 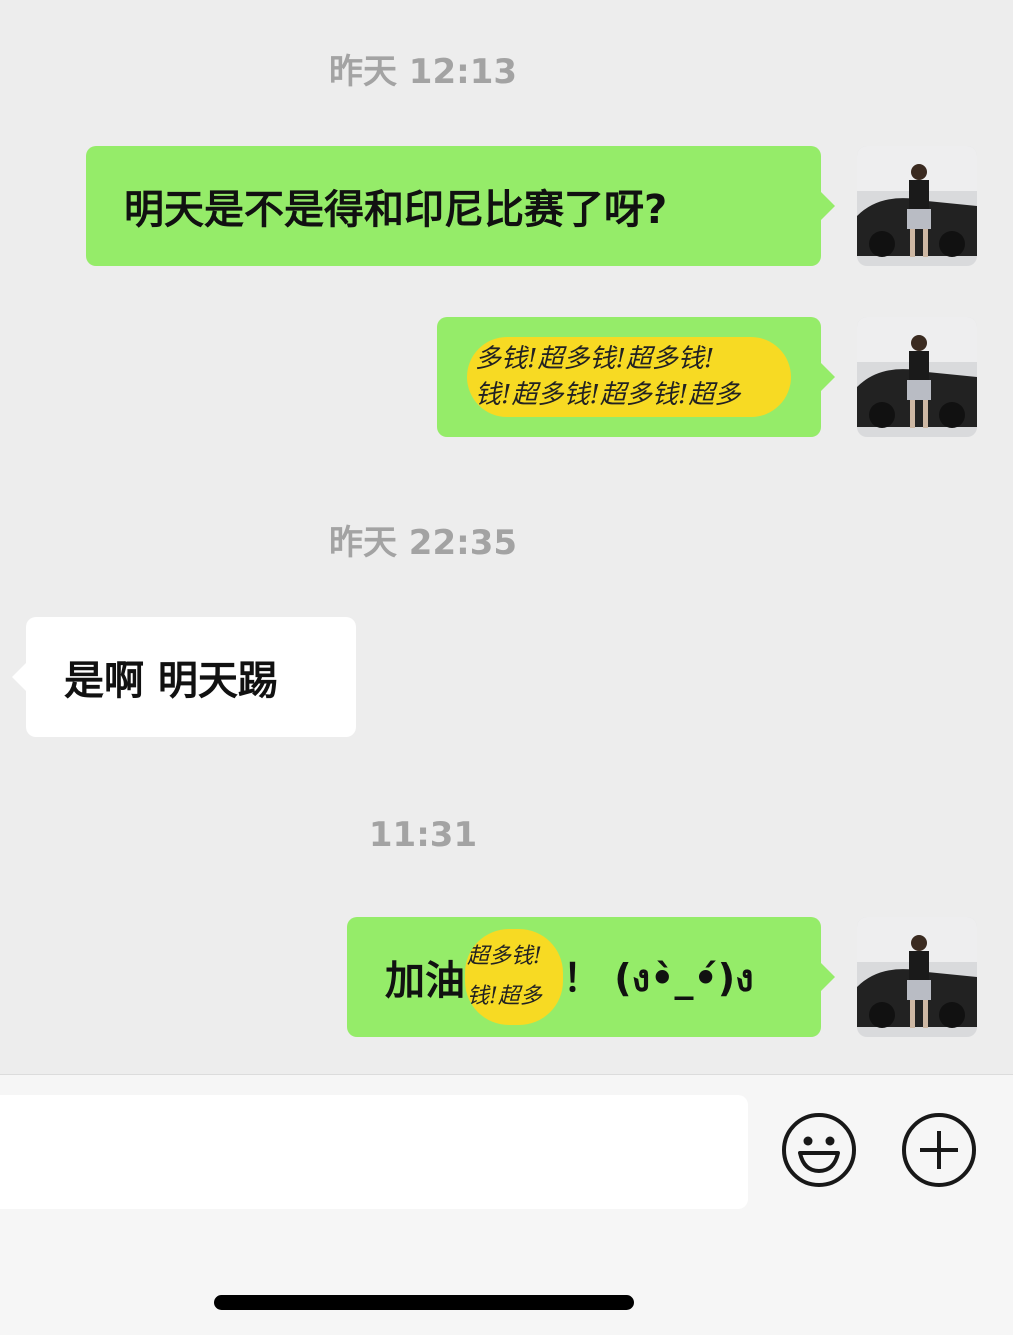 What do you see at coordinates (658, 977) in the screenshot?
I see `message-text: ！ (ง•̀_•́)ง` at bounding box center [658, 977].